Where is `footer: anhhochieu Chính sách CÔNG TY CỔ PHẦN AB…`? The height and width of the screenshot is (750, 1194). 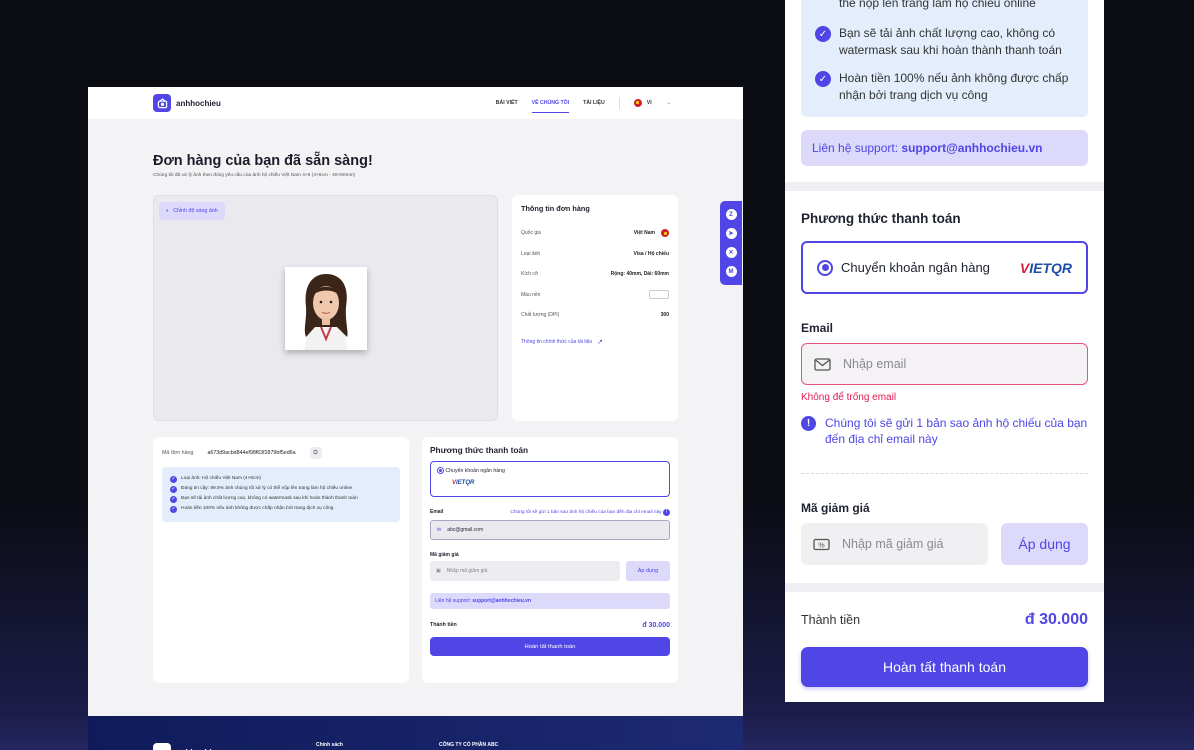 footer: anhhochieu Chính sách CÔNG TY CỔ PHẦN AB… is located at coordinates (415, 733).